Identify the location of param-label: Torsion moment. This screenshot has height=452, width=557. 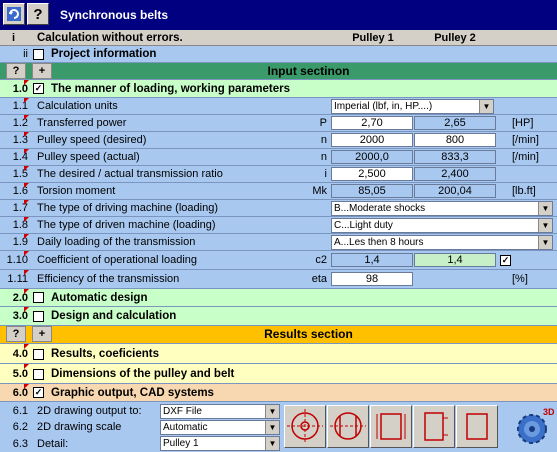
(76, 191).